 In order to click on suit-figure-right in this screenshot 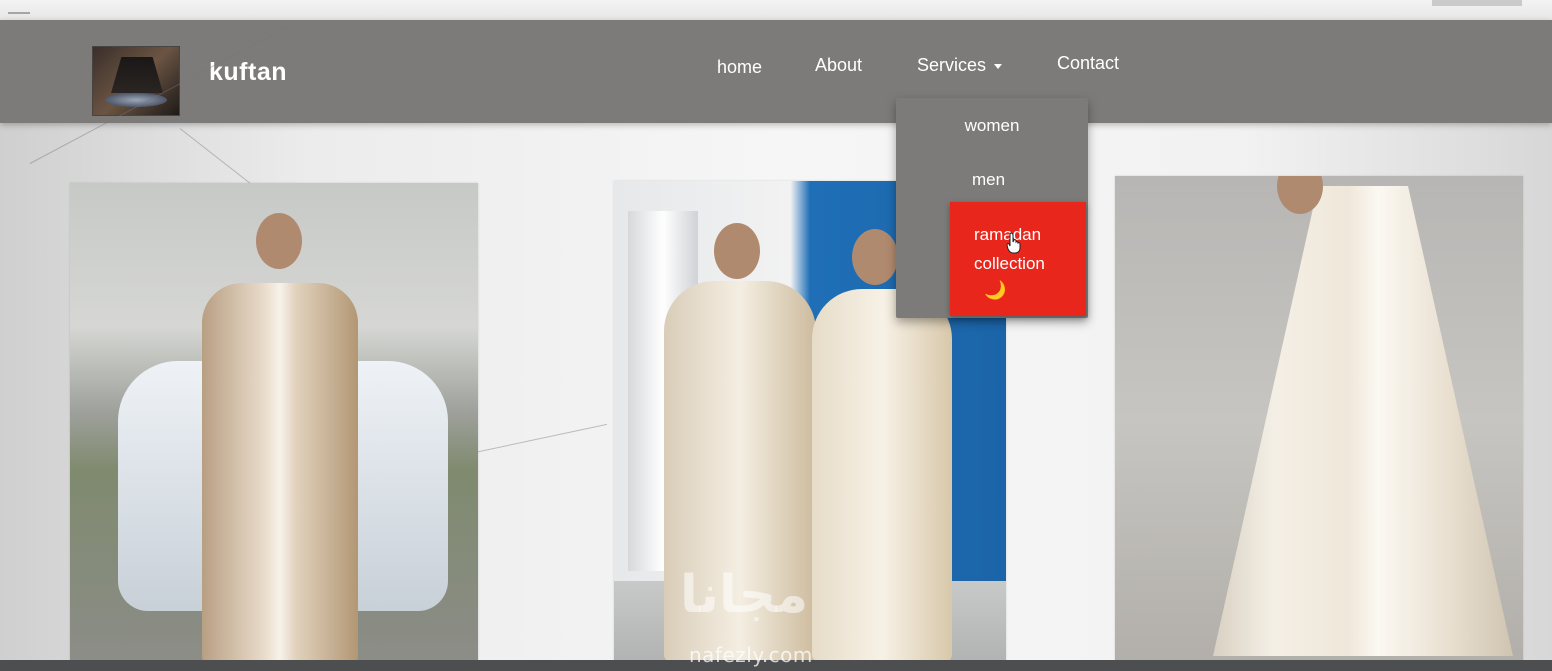, I will do `click(882, 475)`.